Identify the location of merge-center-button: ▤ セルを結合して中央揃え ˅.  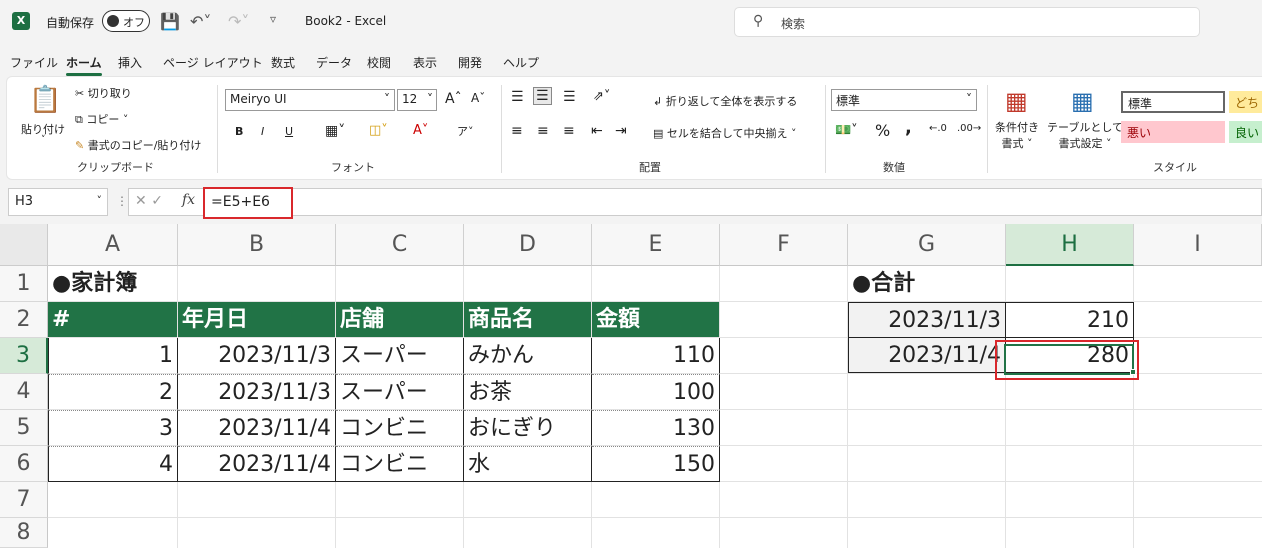
(725, 133).